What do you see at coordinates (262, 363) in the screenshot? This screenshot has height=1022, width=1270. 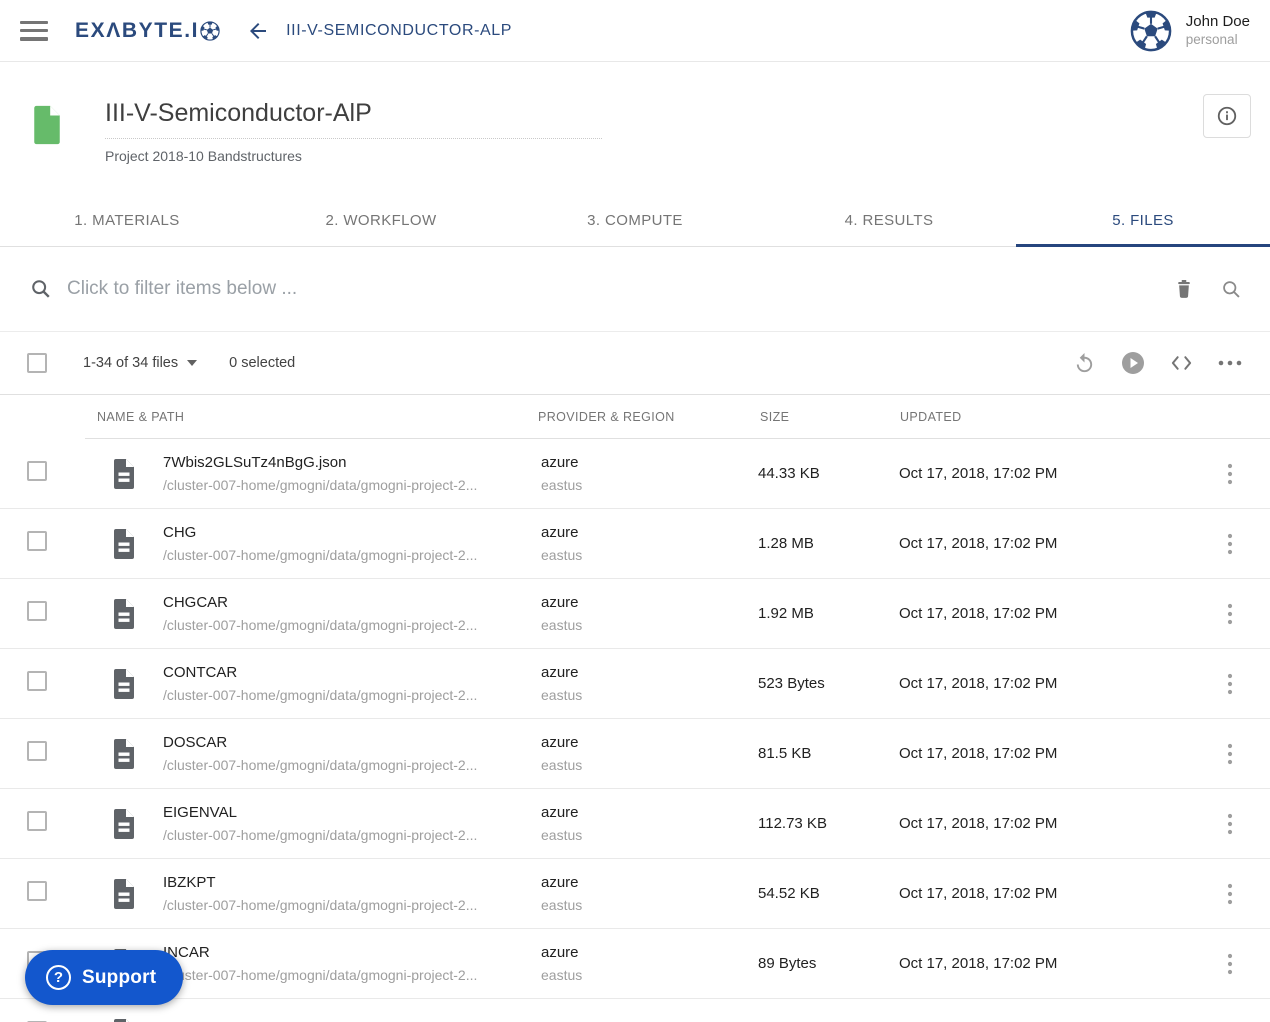 I see `selected-count: 0 selected` at bounding box center [262, 363].